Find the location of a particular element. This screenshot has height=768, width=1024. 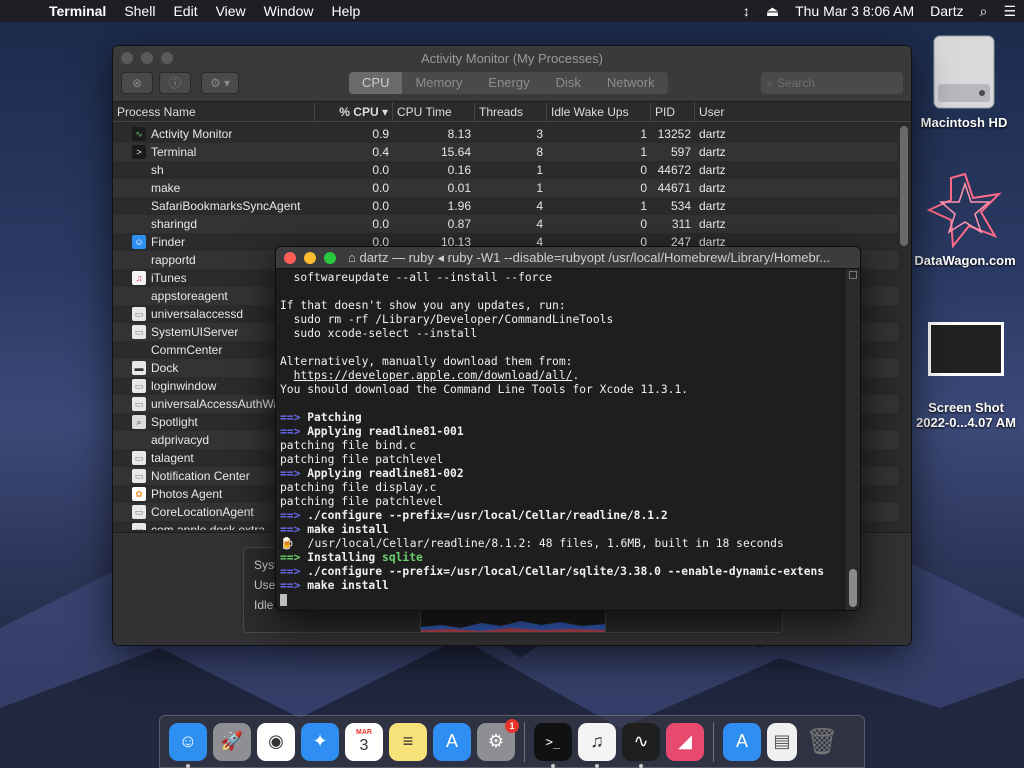

terminal-text-segment: Patching is located at coordinates (331, 417).